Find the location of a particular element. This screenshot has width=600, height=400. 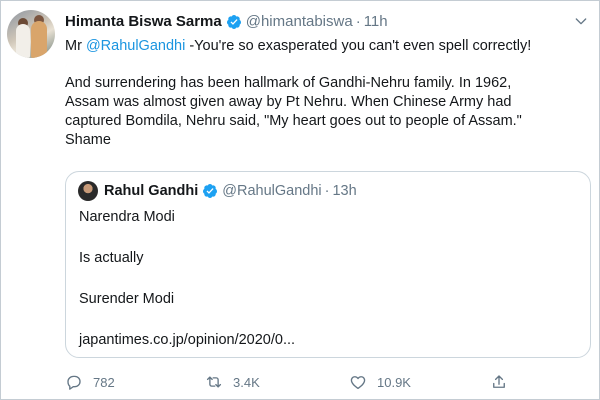

quoted-timestamp: 13h is located at coordinates (344, 191).